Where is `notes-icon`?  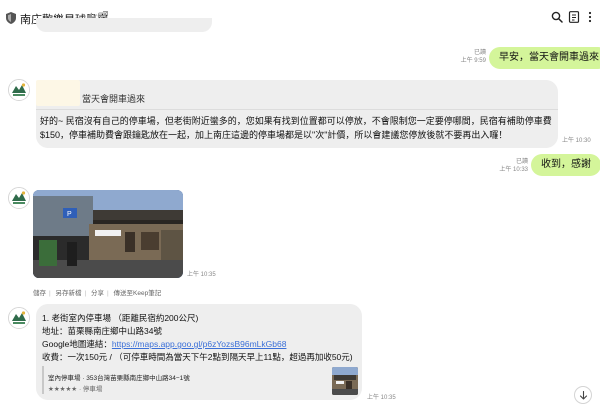 notes-icon is located at coordinates (574, 17).